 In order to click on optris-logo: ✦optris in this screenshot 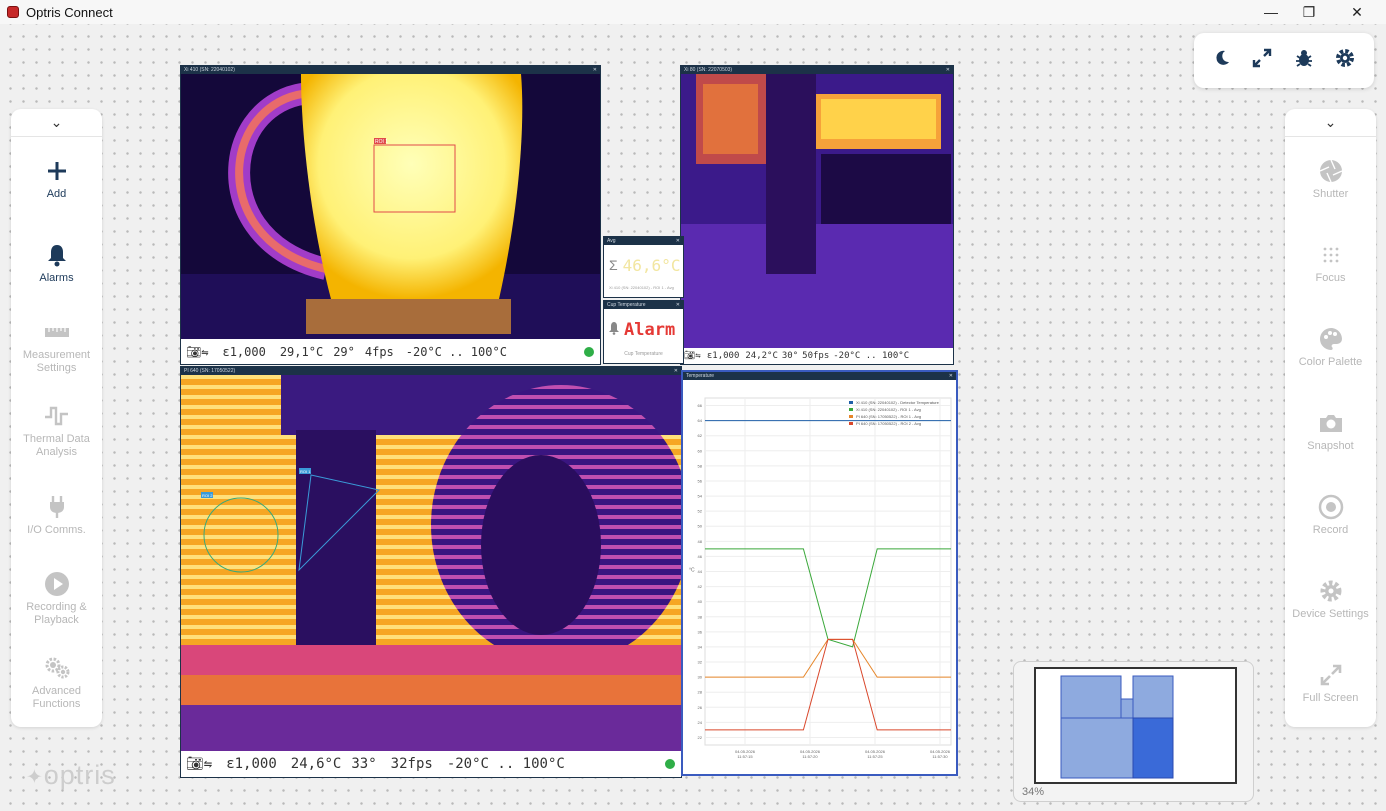, I will do `click(71, 775)`.